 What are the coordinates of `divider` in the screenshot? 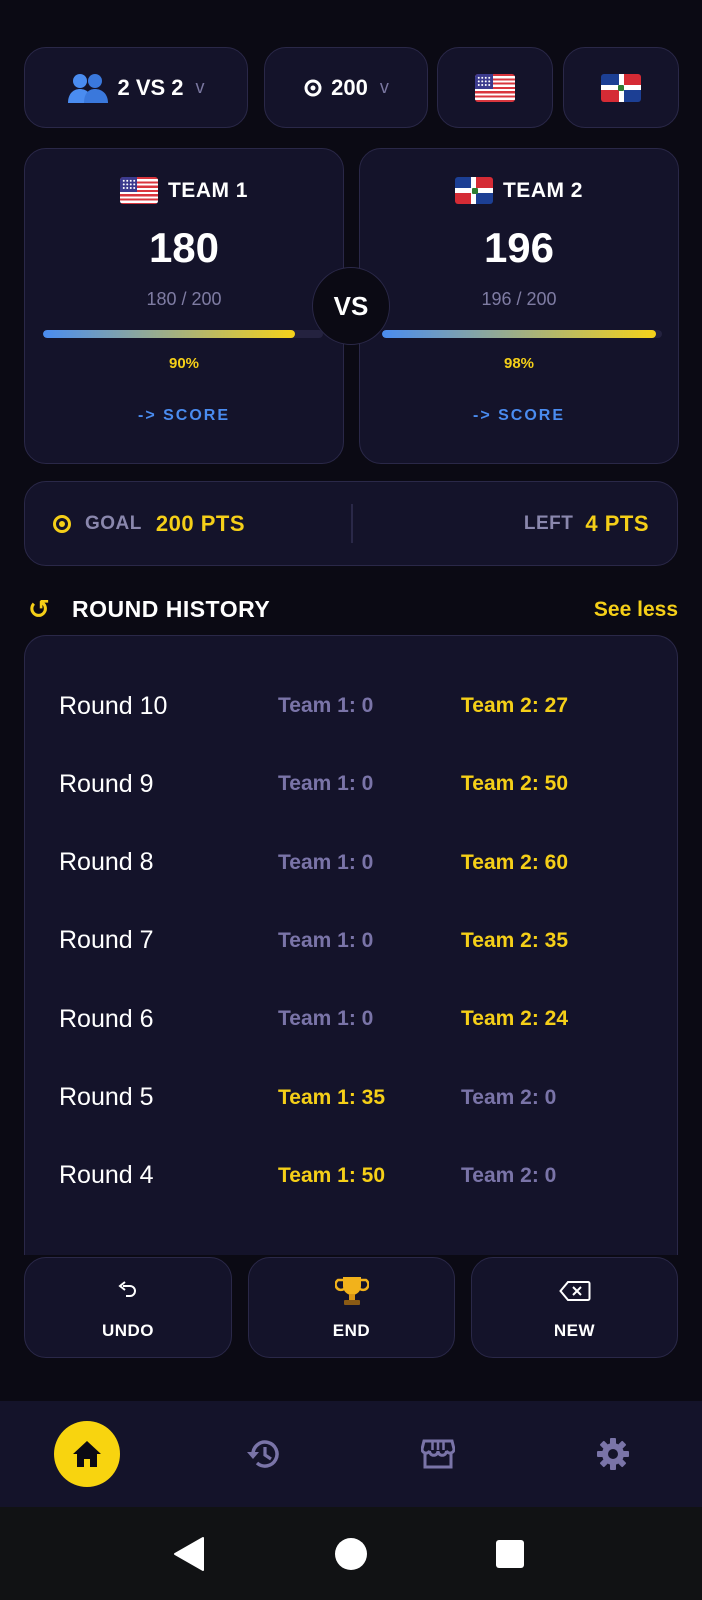 It's located at (352, 523).